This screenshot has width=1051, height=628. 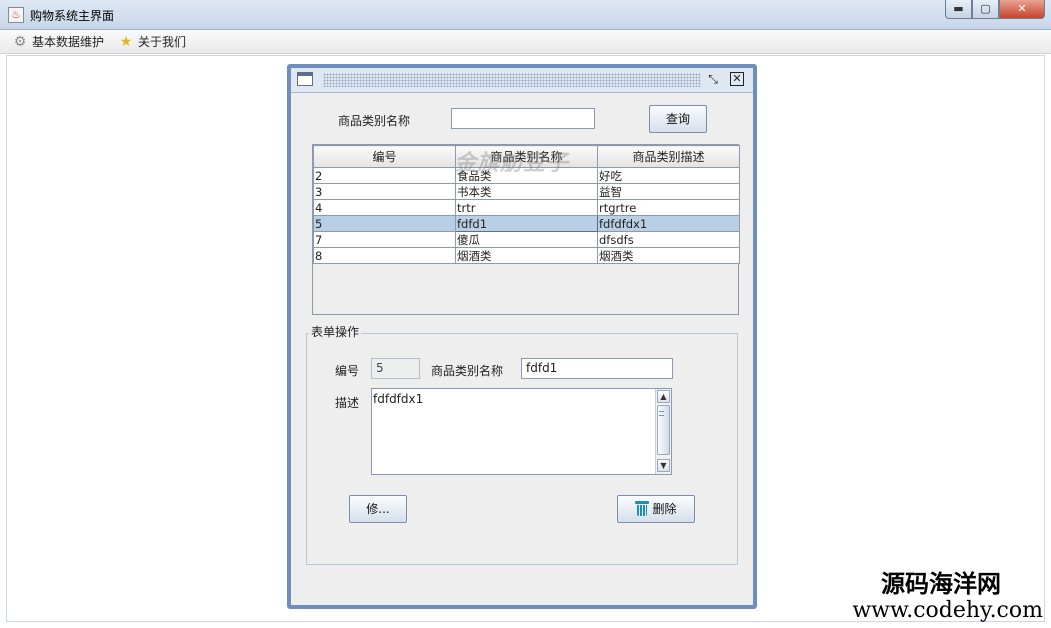 What do you see at coordinates (668, 191) in the screenshot?
I see `cell-desc: 益智` at bounding box center [668, 191].